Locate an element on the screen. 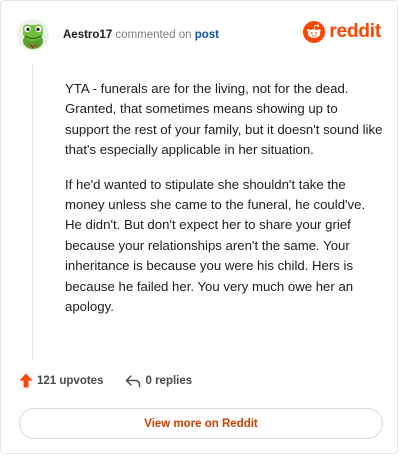 The image size is (400, 456). reddit-snoo-icon is located at coordinates (314, 32).